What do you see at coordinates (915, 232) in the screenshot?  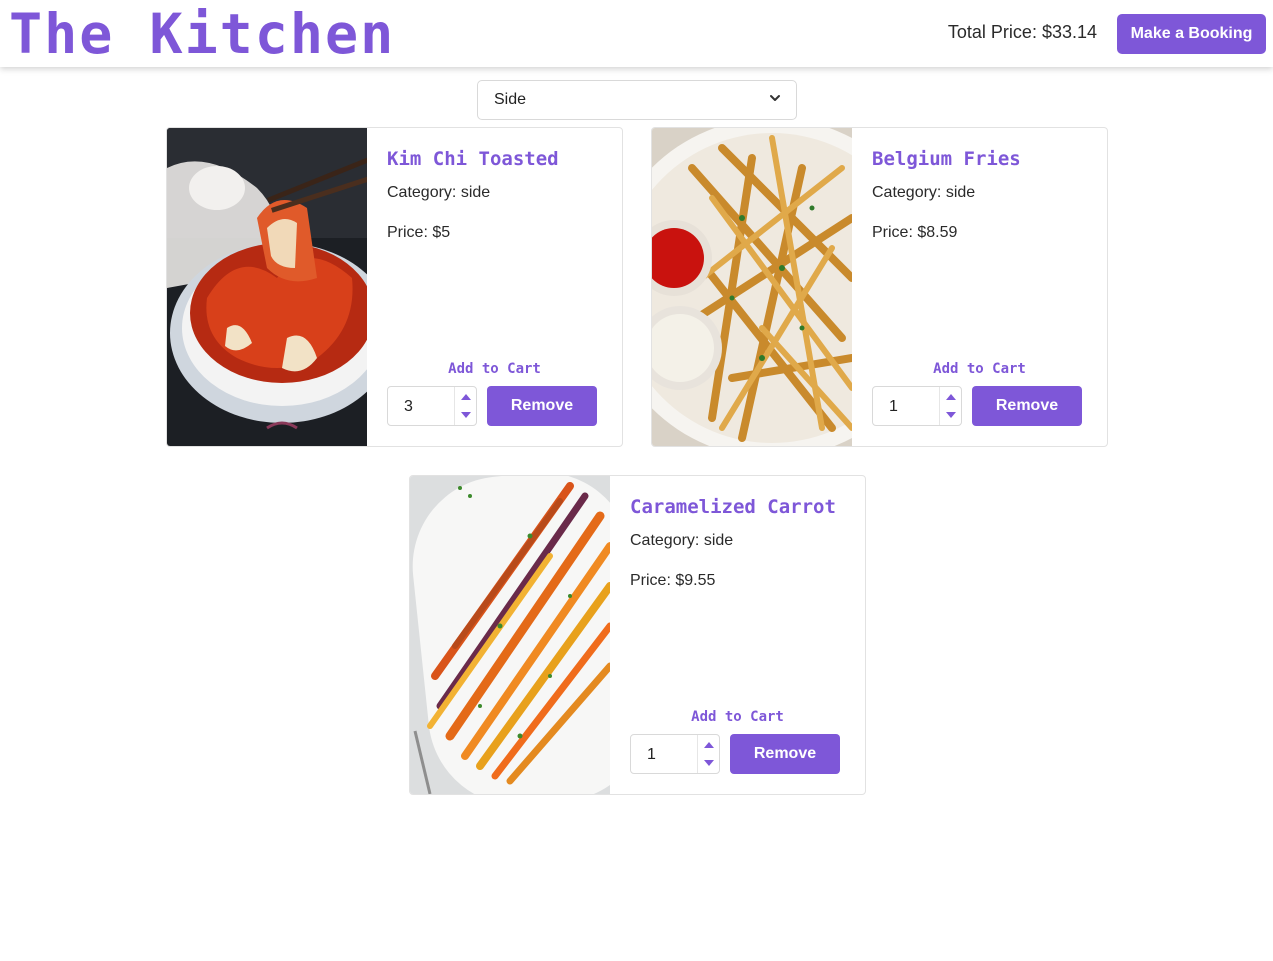 I see `item-price: Price: $8.59` at bounding box center [915, 232].